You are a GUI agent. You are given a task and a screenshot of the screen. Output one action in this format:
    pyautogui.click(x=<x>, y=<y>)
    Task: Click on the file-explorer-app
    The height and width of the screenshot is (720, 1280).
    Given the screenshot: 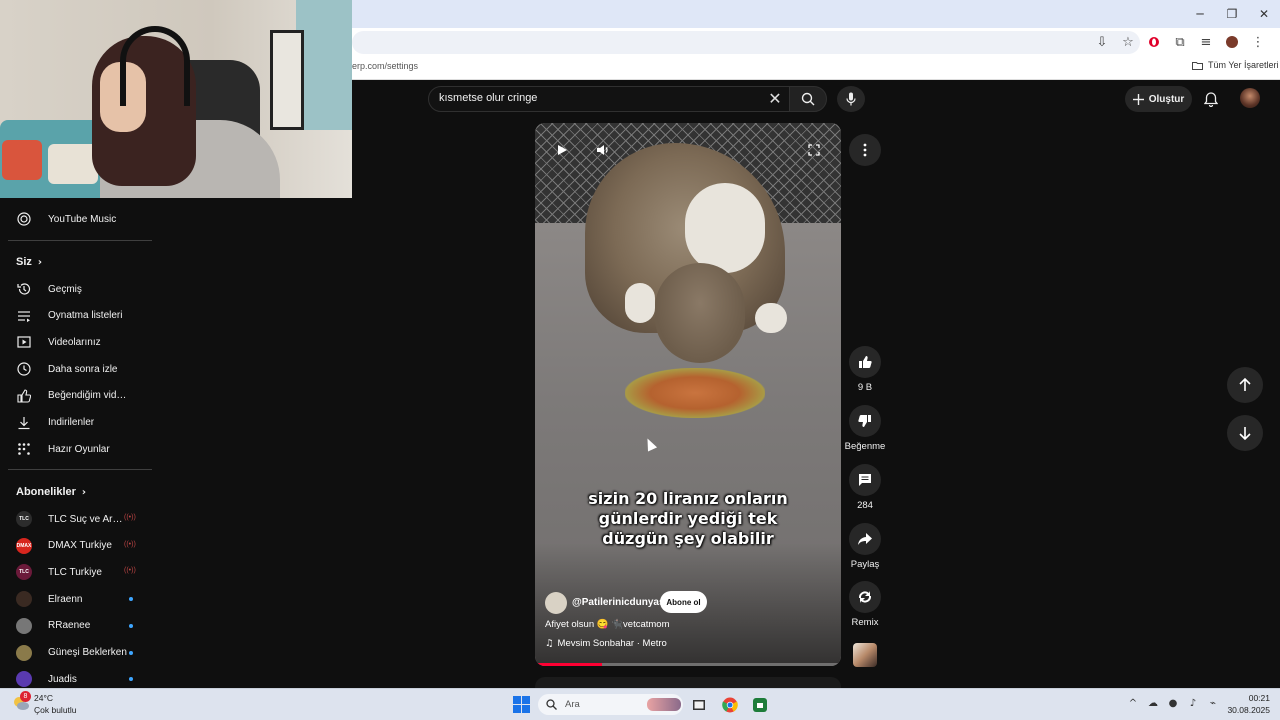 What is the action you would take?
    pyautogui.click(x=699, y=705)
    